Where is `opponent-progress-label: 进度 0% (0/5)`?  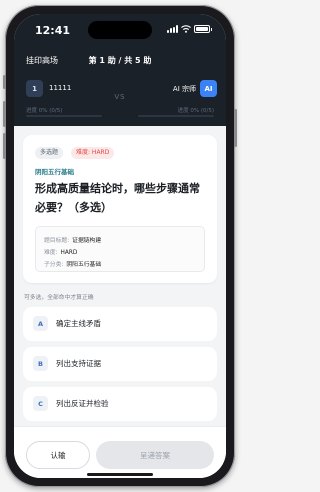
opponent-progress-label: 进度 0% (0/5) is located at coordinates (195, 111).